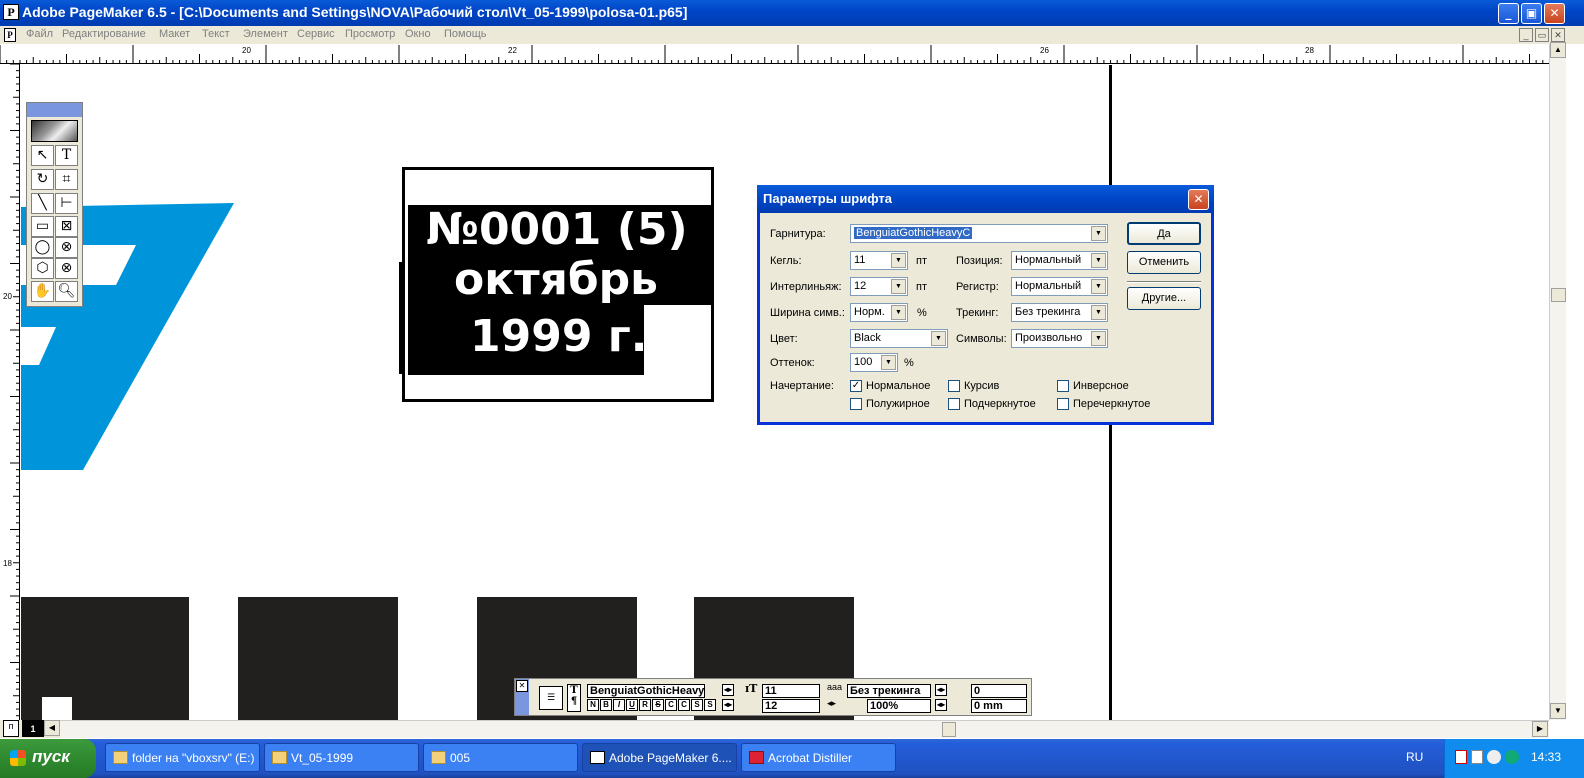 The width and height of the screenshot is (1584, 778). What do you see at coordinates (1059, 260) in the screenshot?
I see `position-select: Нормальный ▼` at bounding box center [1059, 260].